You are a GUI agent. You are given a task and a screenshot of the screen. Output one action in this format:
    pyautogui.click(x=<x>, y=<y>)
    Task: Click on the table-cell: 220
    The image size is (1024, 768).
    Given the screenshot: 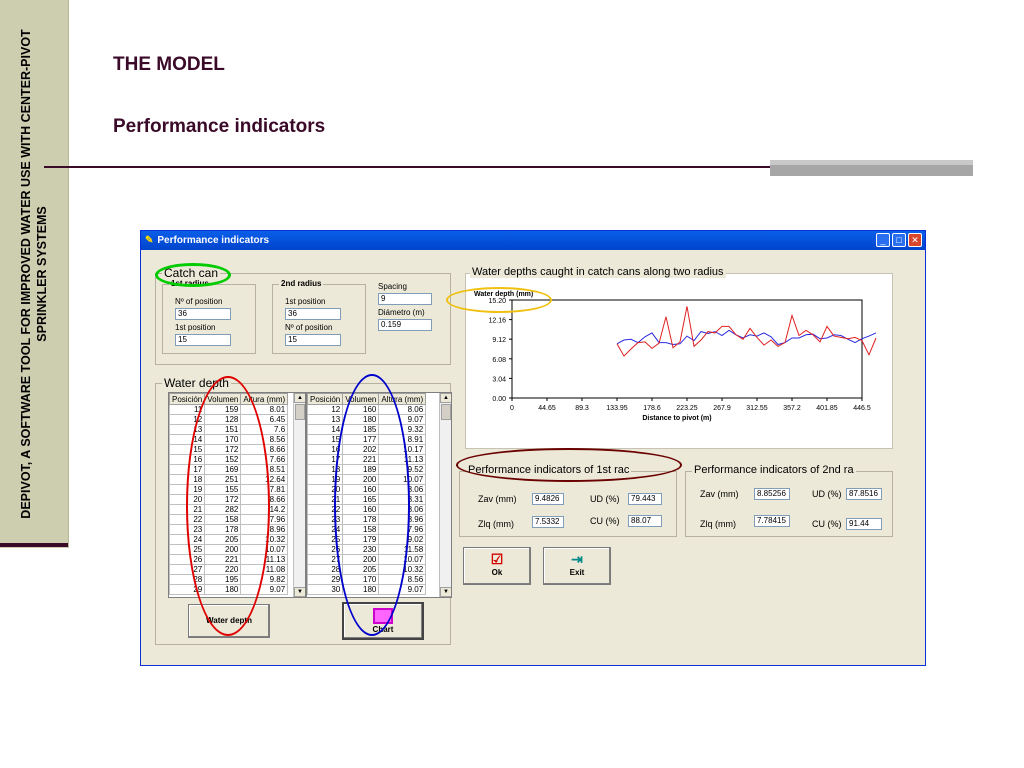 What is the action you would take?
    pyautogui.click(x=223, y=569)
    